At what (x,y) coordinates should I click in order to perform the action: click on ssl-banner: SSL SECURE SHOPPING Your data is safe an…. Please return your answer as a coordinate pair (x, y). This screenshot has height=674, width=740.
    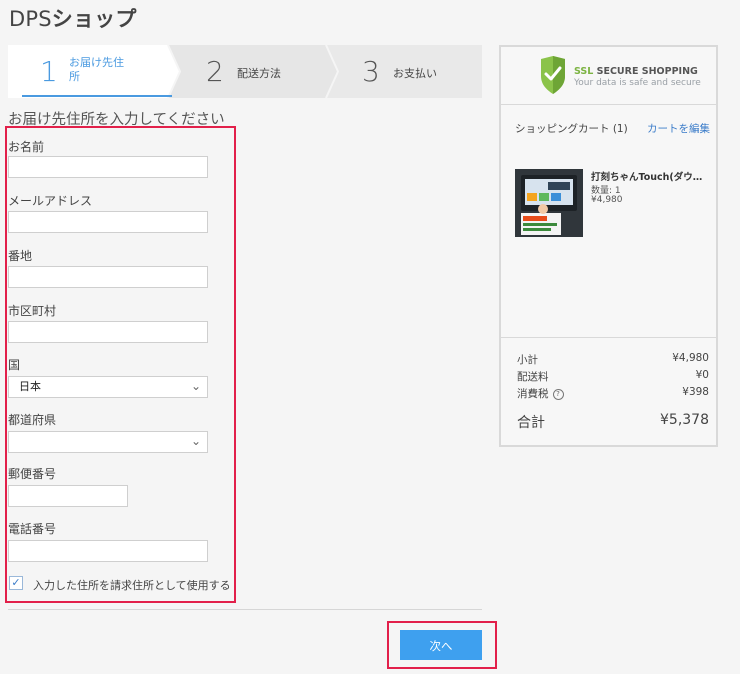
    Looking at the image, I should click on (608, 76).